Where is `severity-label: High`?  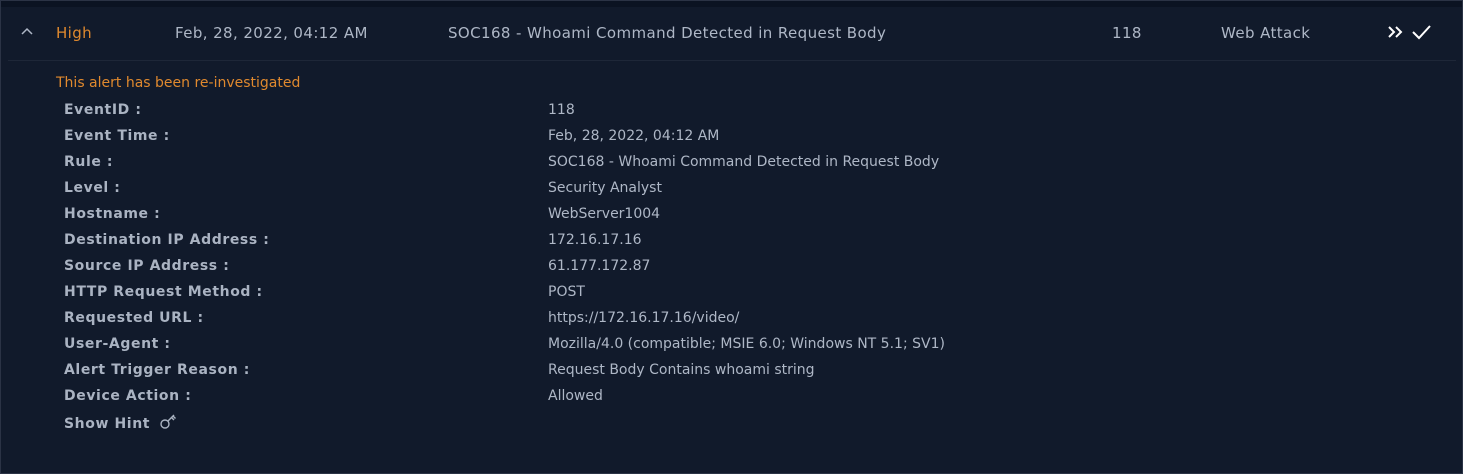
severity-label: High is located at coordinates (74, 33).